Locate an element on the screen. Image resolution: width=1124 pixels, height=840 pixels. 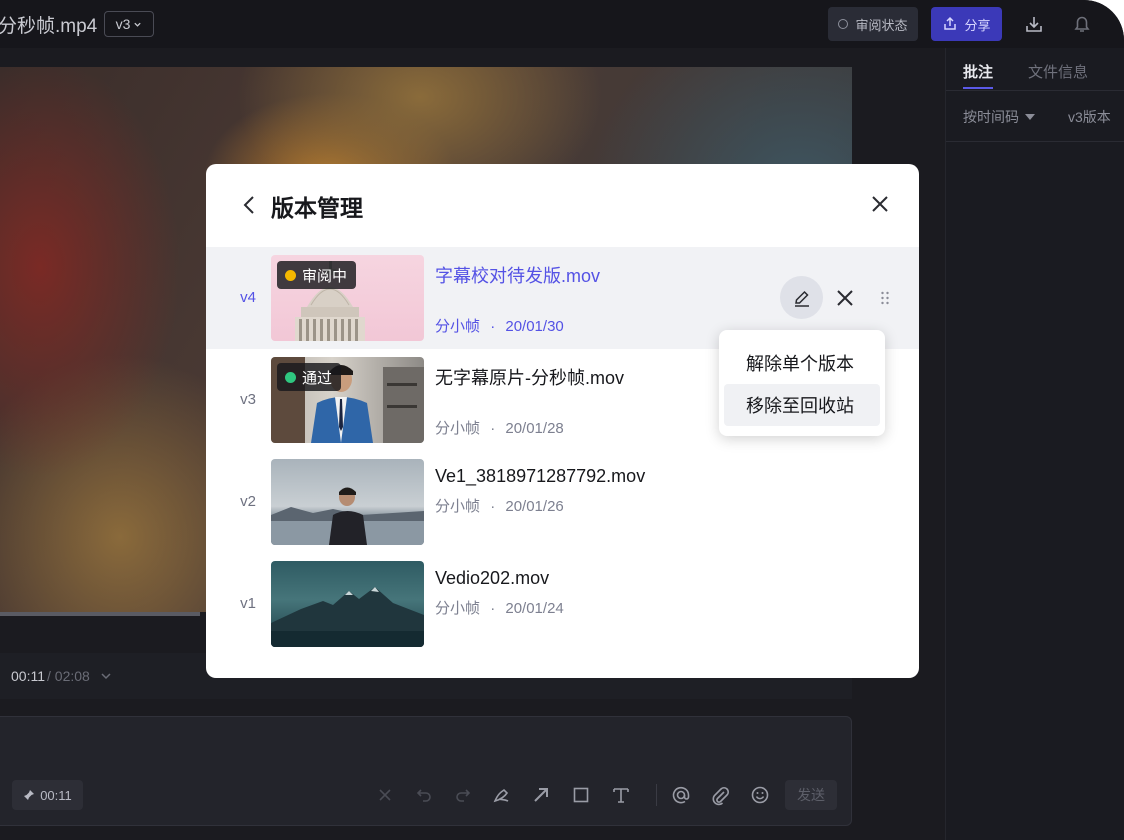
version-meta: 分小帧 · 20/01/30 is located at coordinates (499, 325).